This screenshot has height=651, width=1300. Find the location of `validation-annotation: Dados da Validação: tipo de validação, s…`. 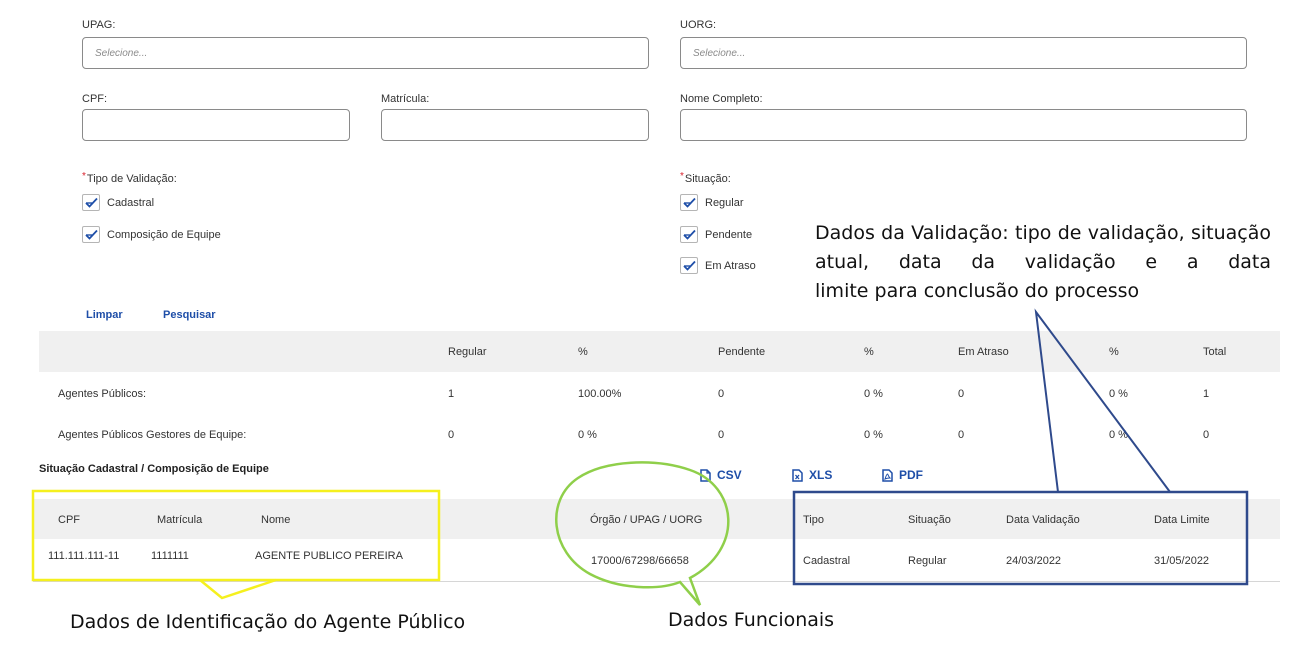

validation-annotation: Dados da Validação: tipo de validação, s… is located at coordinates (1043, 262).